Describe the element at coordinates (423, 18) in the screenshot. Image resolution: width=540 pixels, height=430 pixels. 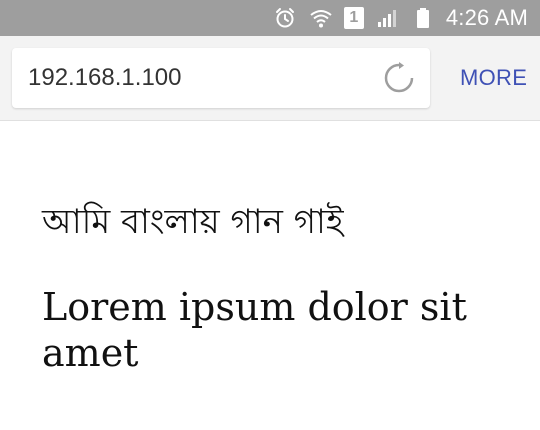
I see `battery-icon` at that location.